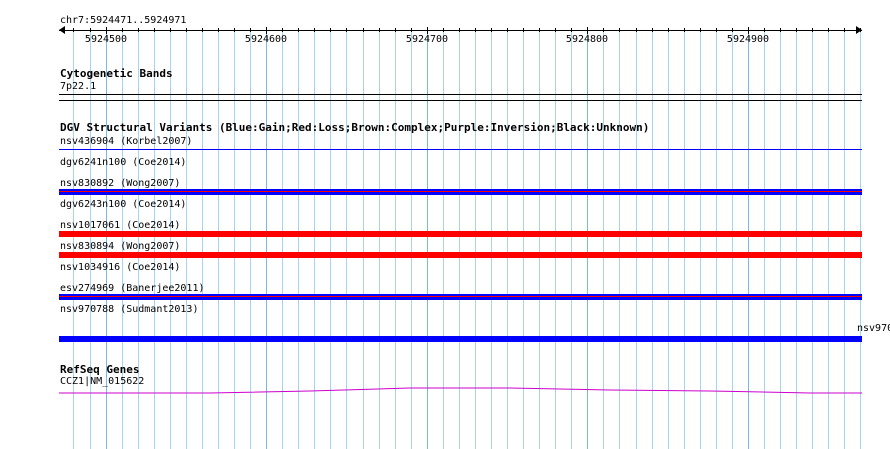  I want to click on dgv-variant-label: nsv1034916 (Coe2014), so click(120, 268).